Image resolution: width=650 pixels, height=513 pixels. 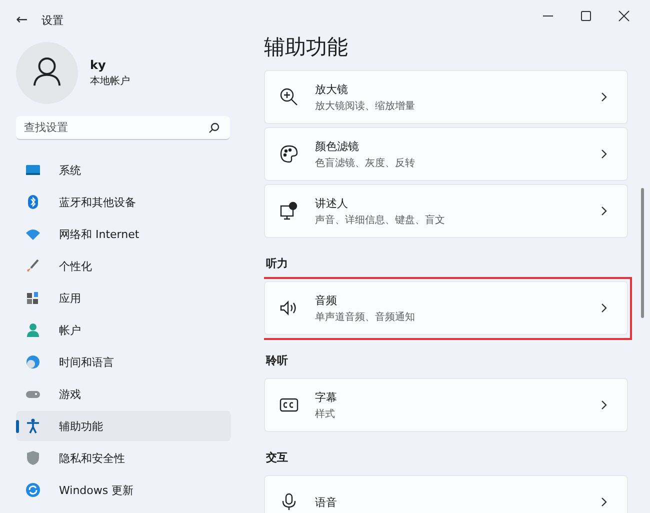 What do you see at coordinates (33, 330) in the screenshot?
I see `person-icon` at bounding box center [33, 330].